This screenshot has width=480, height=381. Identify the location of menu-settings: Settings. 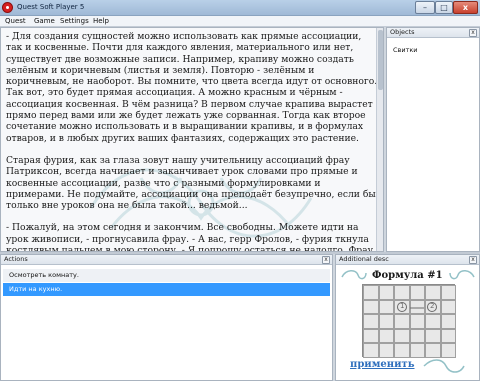
(74, 21).